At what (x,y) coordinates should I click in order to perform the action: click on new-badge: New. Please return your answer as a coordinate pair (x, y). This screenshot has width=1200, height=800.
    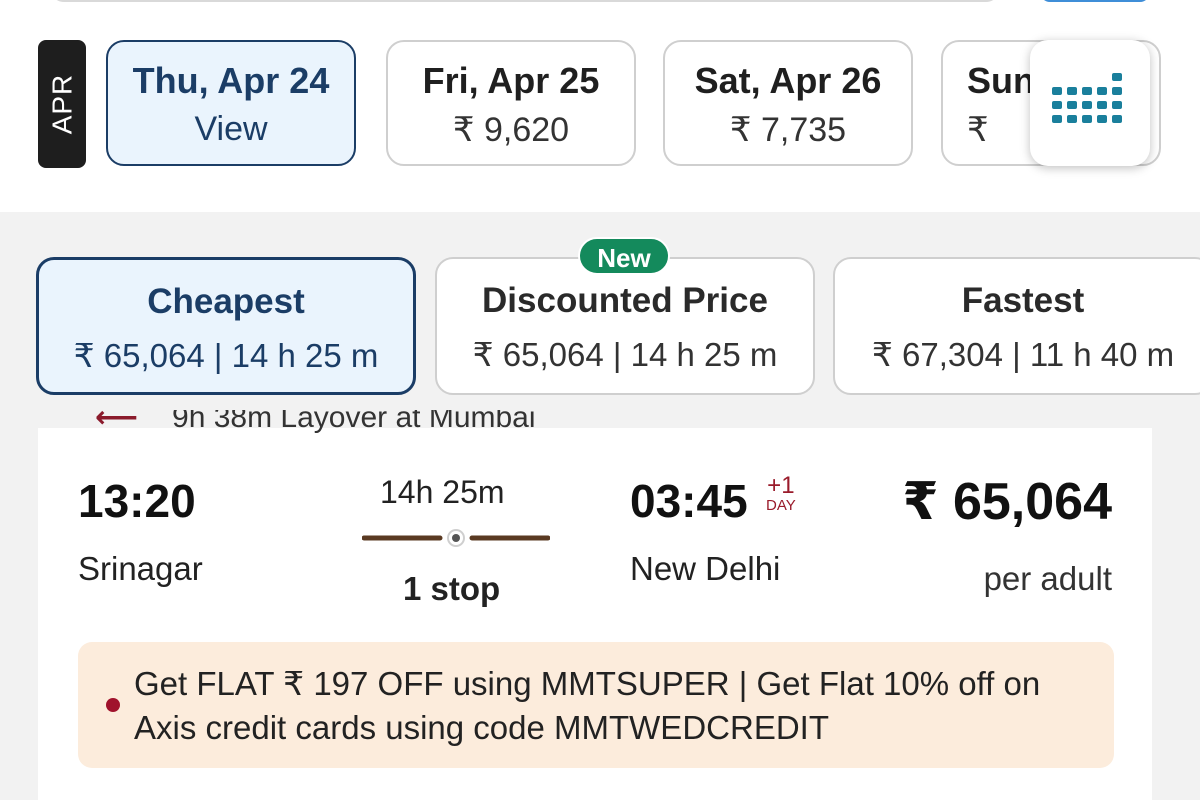
    Looking at the image, I should click on (624, 256).